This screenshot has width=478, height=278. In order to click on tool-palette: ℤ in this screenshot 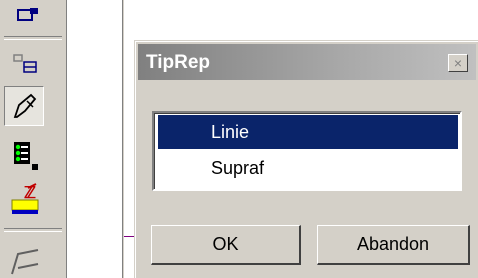, I will do `click(33, 139)`.